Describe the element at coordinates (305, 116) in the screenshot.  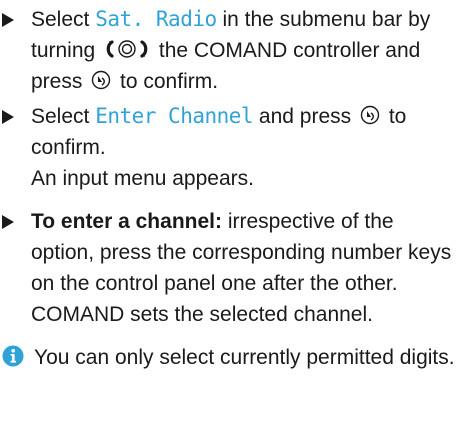
I see `step-text: and press` at that location.